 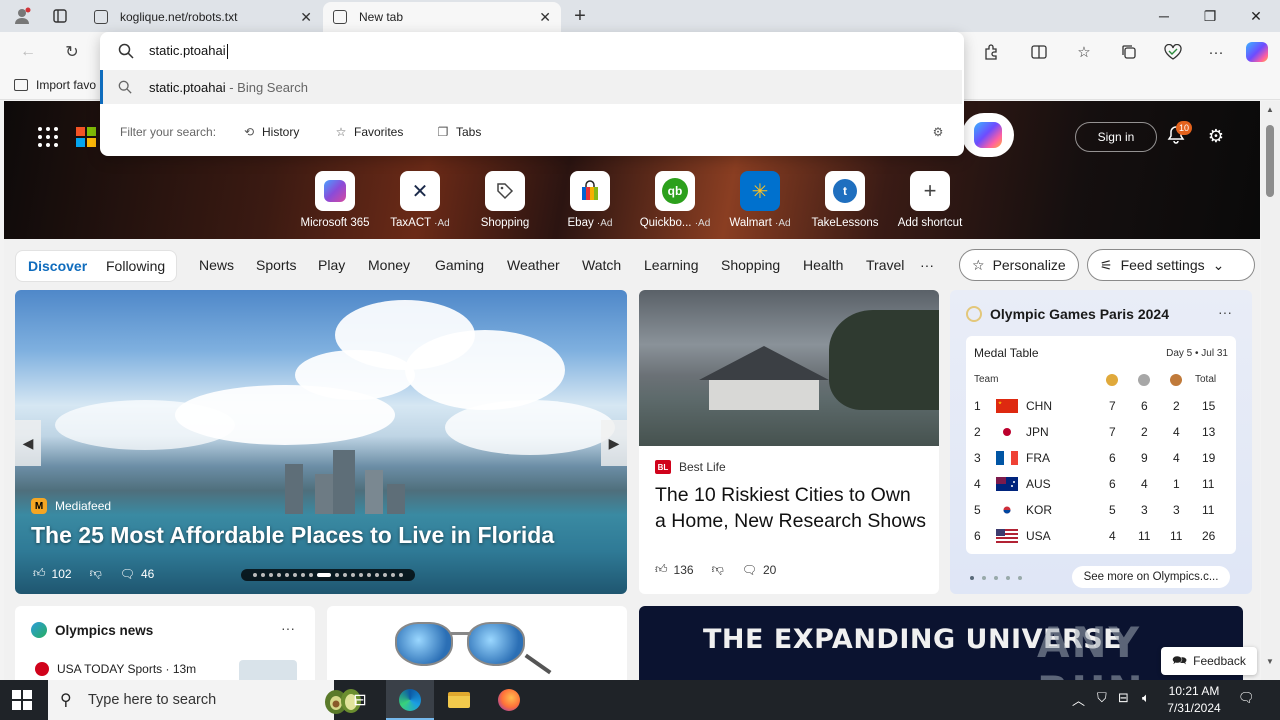 What do you see at coordinates (442, 17) in the screenshot?
I see `tab-new-tab: New tab ✕` at bounding box center [442, 17].